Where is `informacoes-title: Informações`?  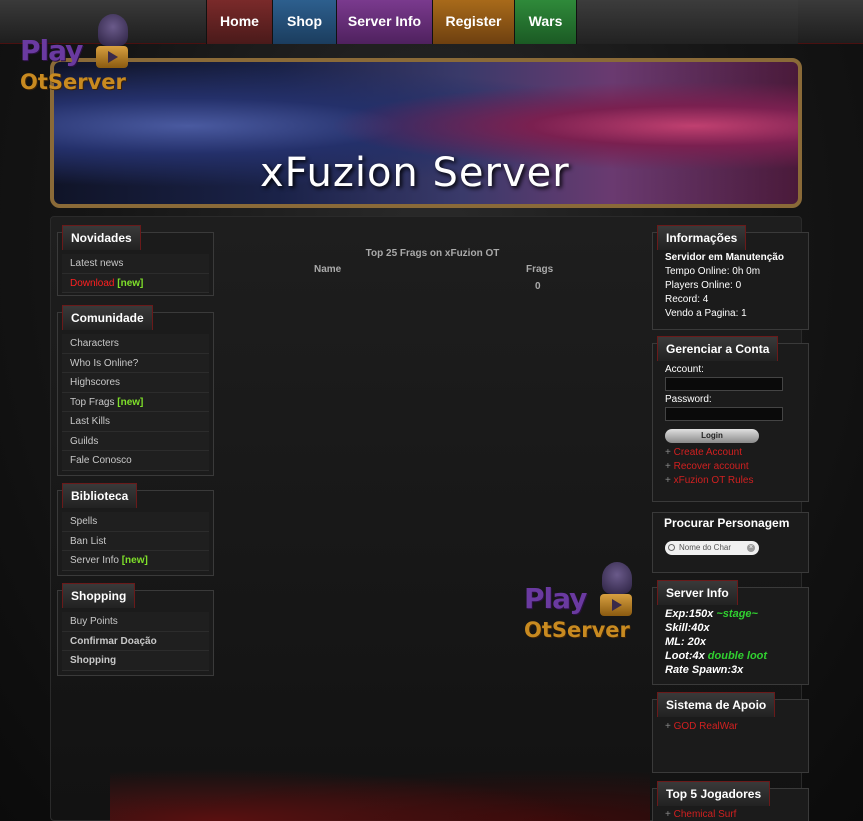 informacoes-title: Informações is located at coordinates (702, 237).